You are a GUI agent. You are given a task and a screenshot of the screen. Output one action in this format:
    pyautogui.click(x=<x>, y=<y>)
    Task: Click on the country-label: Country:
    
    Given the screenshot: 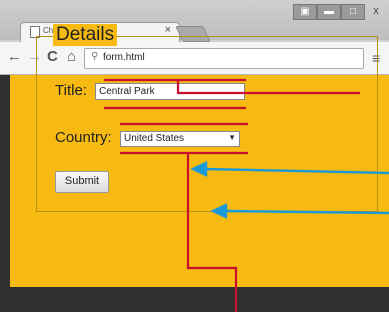 What is the action you would take?
    pyautogui.click(x=83, y=137)
    